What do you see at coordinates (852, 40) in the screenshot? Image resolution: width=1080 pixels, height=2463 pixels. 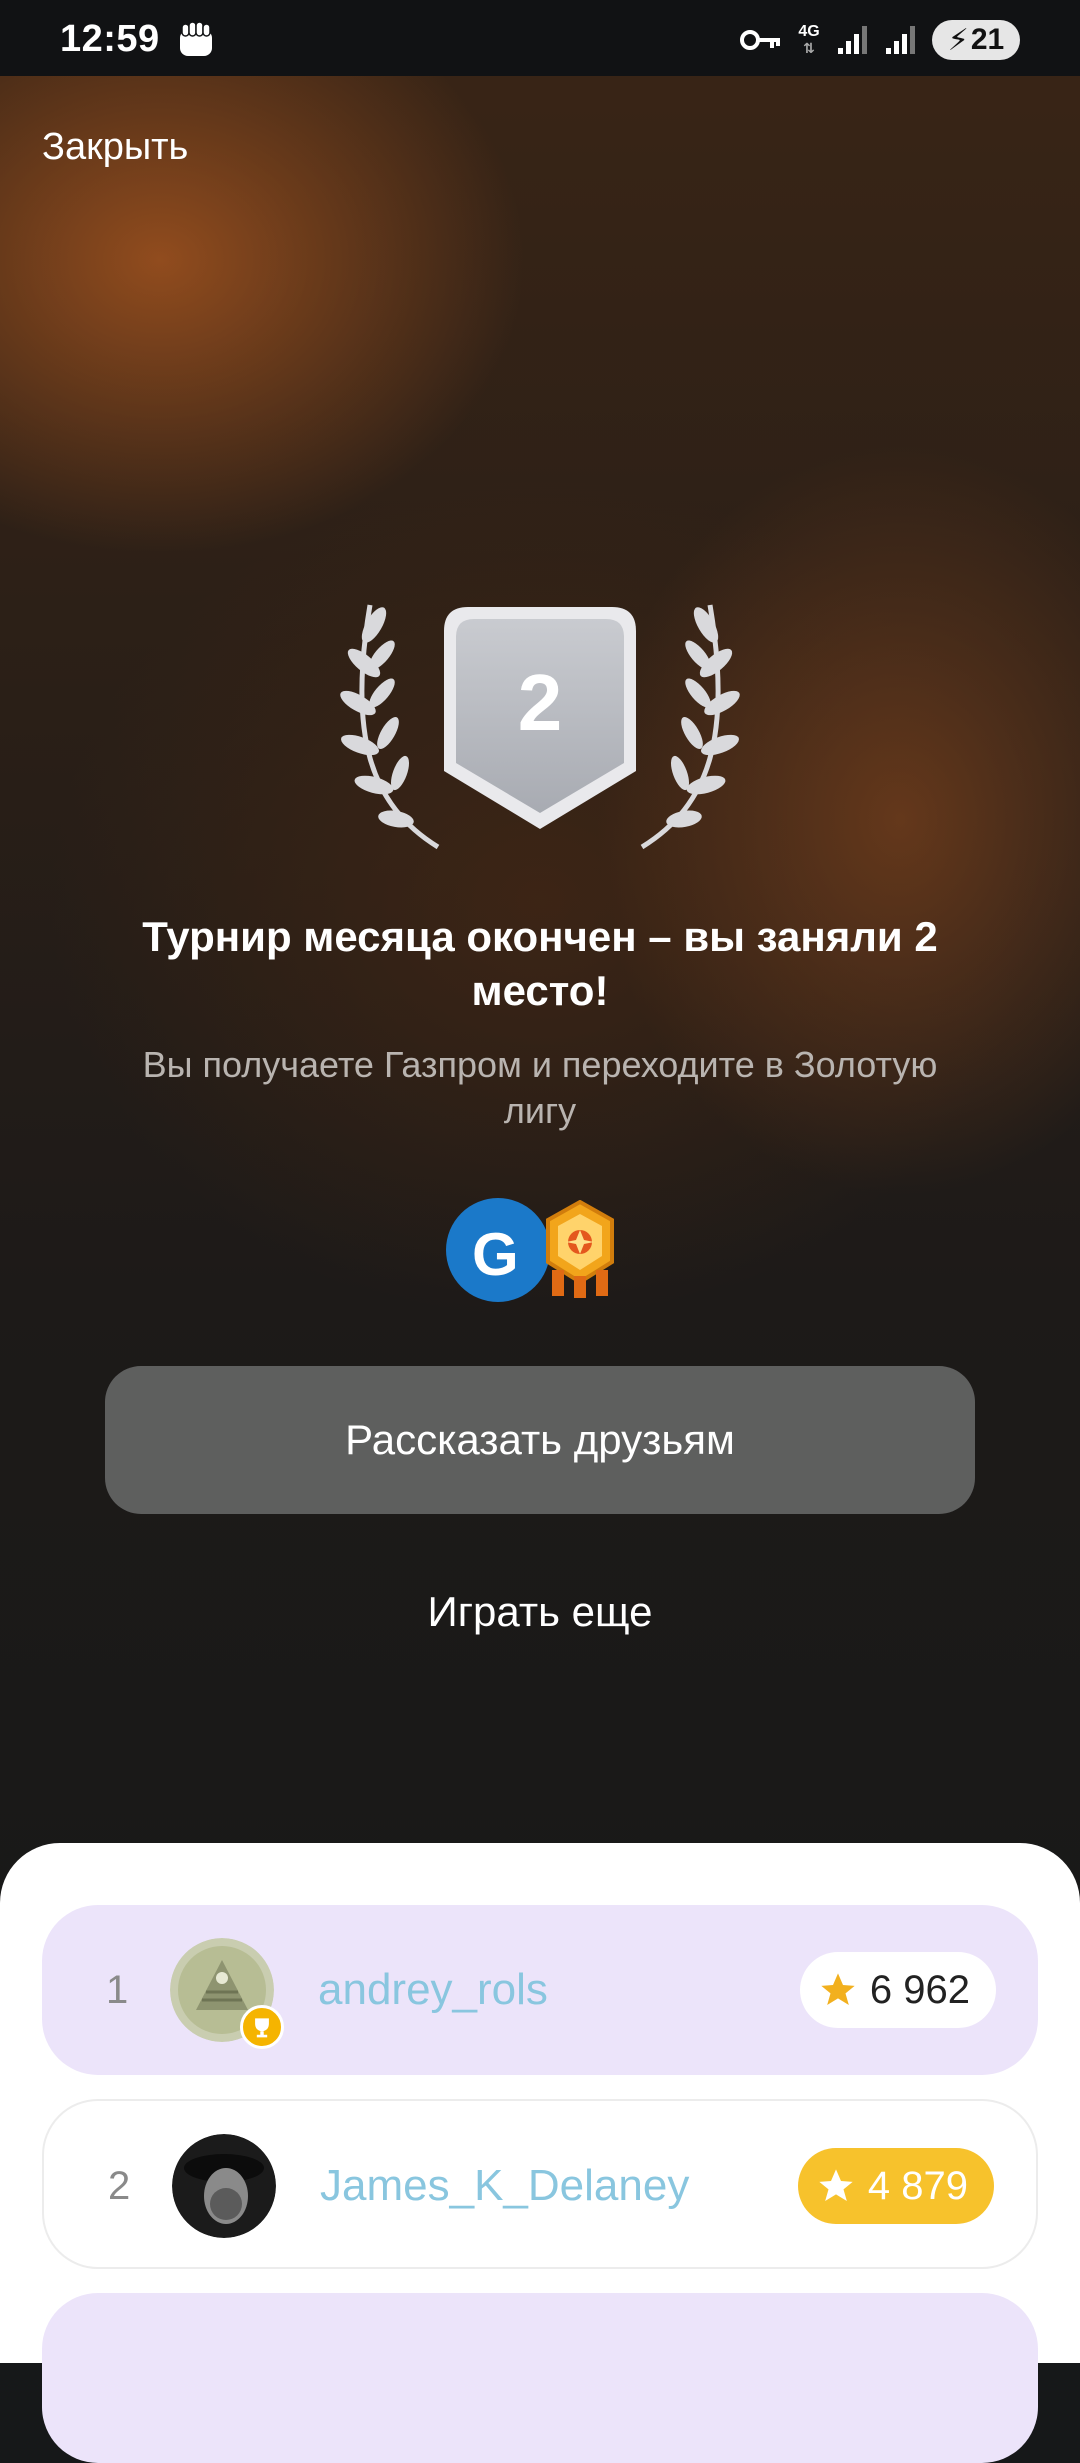 I see `signal-icon` at bounding box center [852, 40].